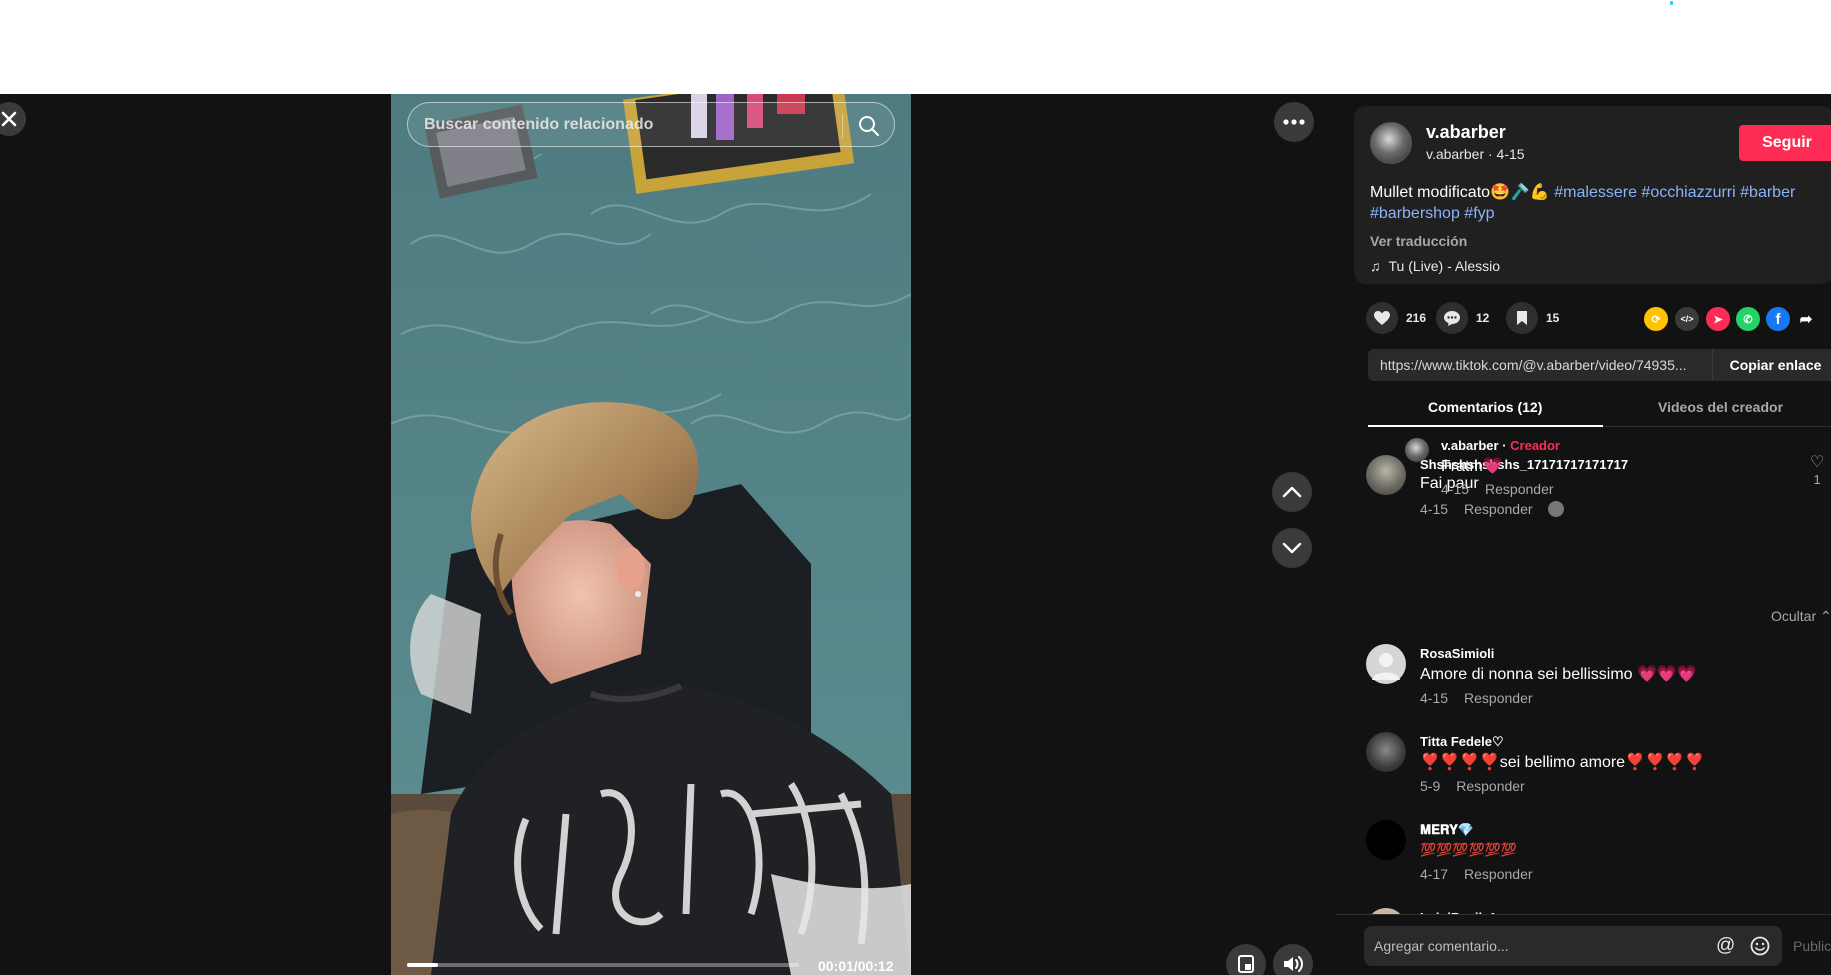 The width and height of the screenshot is (1831, 975). What do you see at coordinates (1382, 318) in the screenshot?
I see `heart-icon` at bounding box center [1382, 318].